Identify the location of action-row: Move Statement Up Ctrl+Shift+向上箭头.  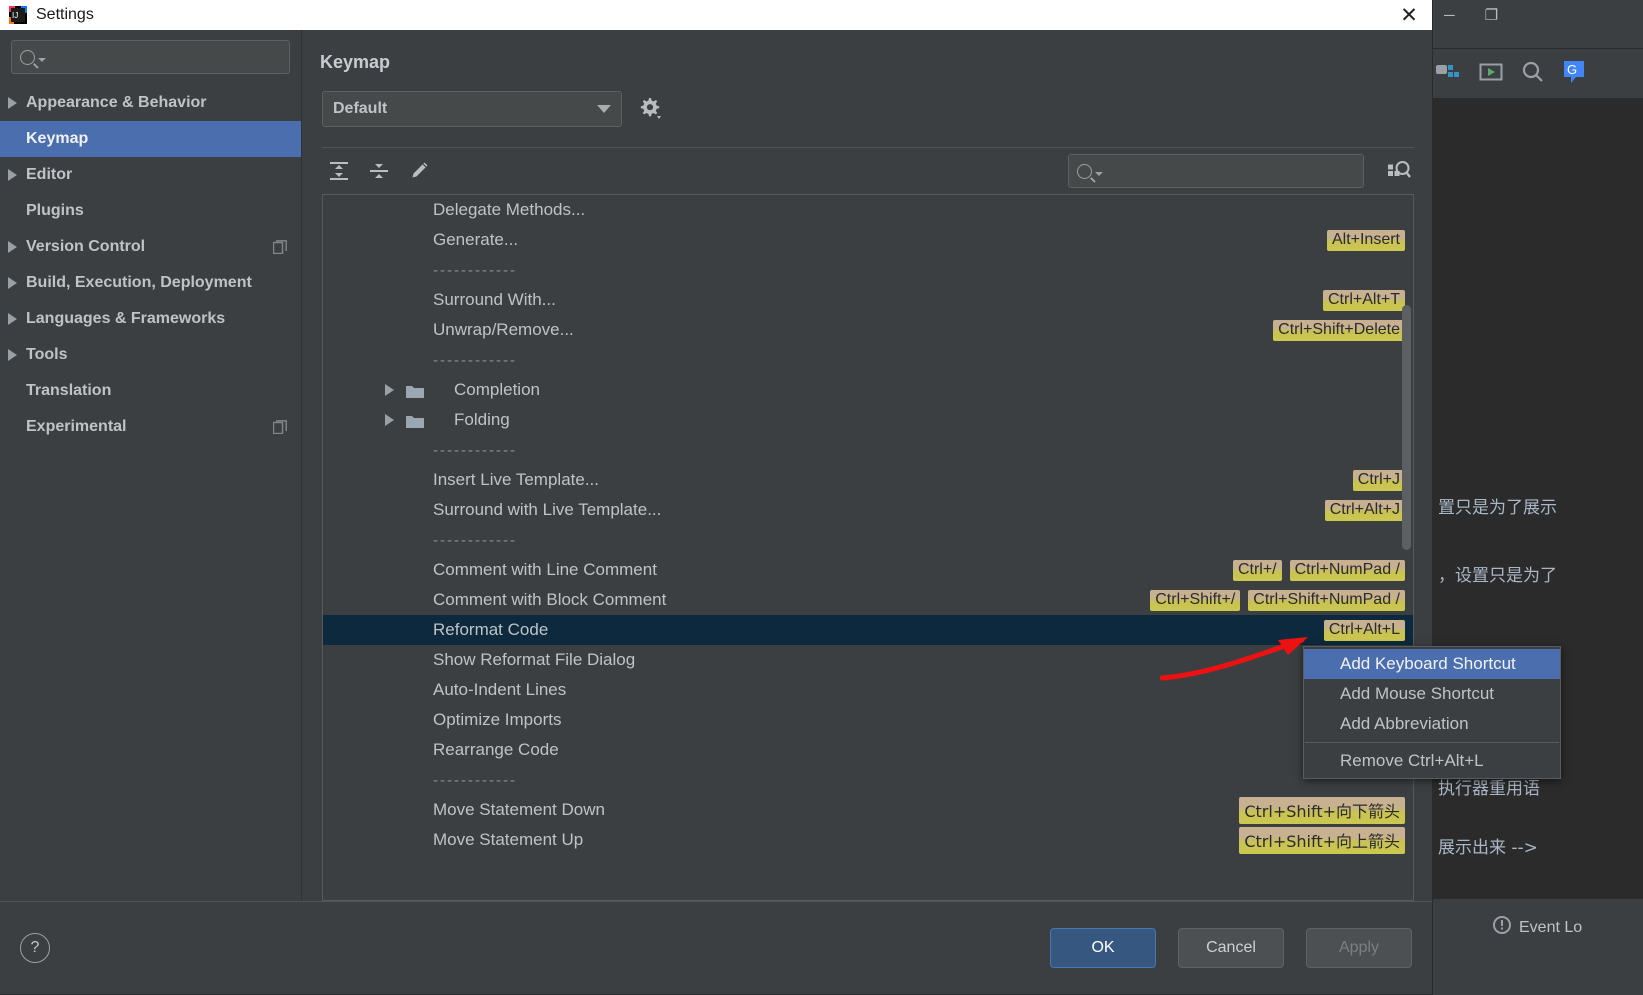
(868, 840).